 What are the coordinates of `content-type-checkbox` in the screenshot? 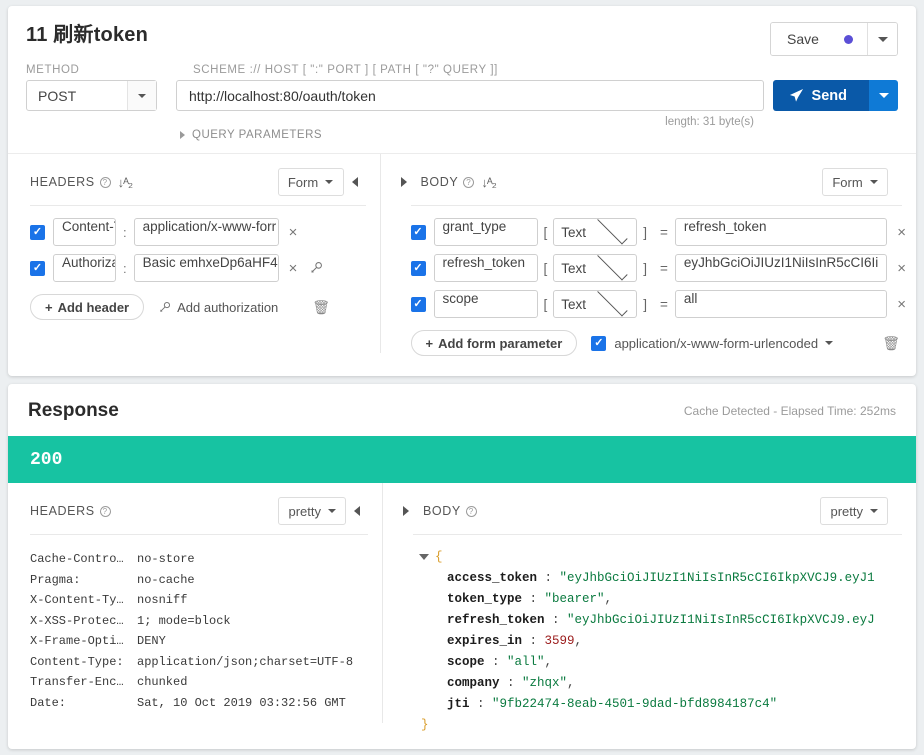 It's located at (599, 343).